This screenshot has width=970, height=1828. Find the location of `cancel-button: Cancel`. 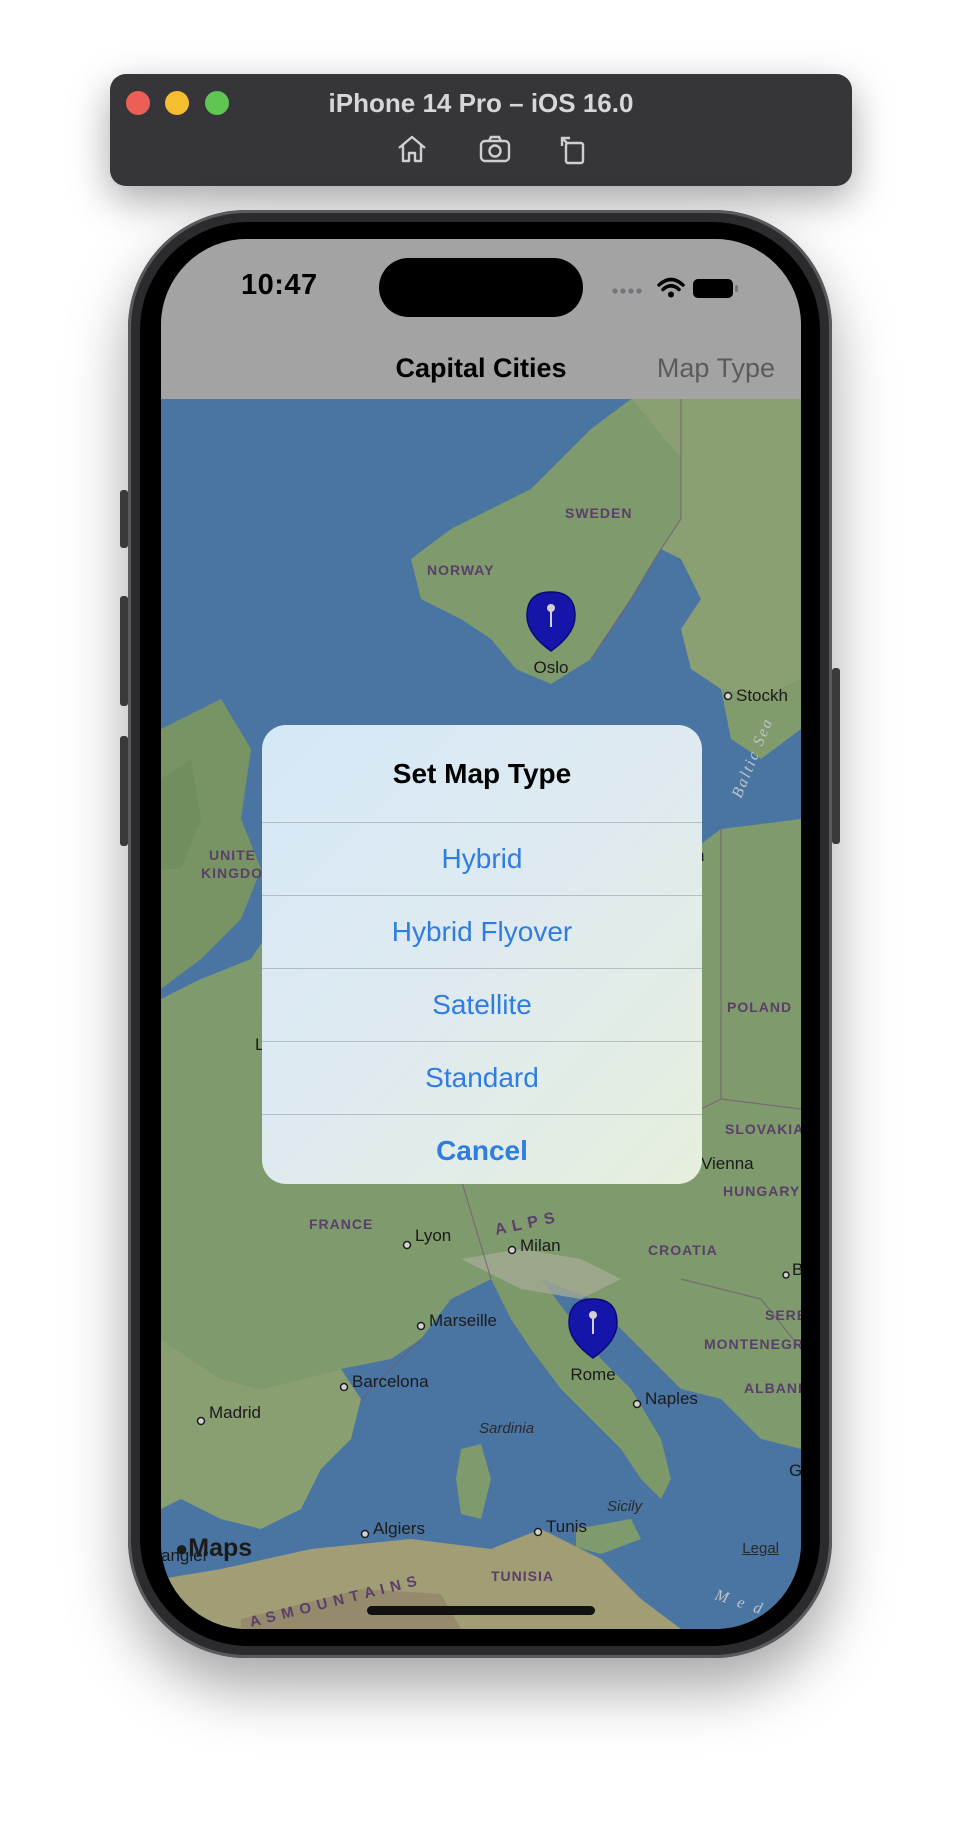

cancel-button: Cancel is located at coordinates (482, 1149).